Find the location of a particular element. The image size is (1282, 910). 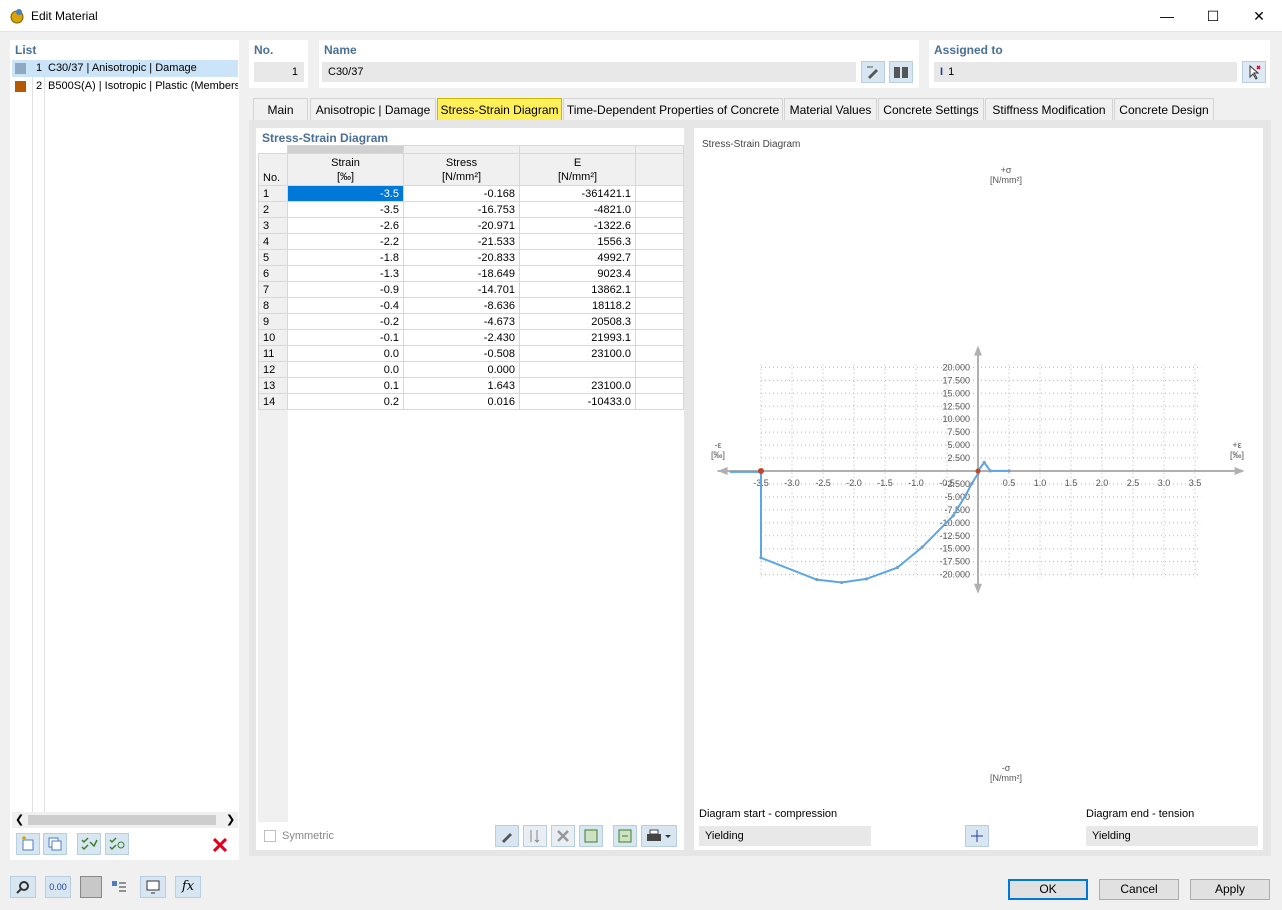

row-number-cell: 13 is located at coordinates (273, 386).